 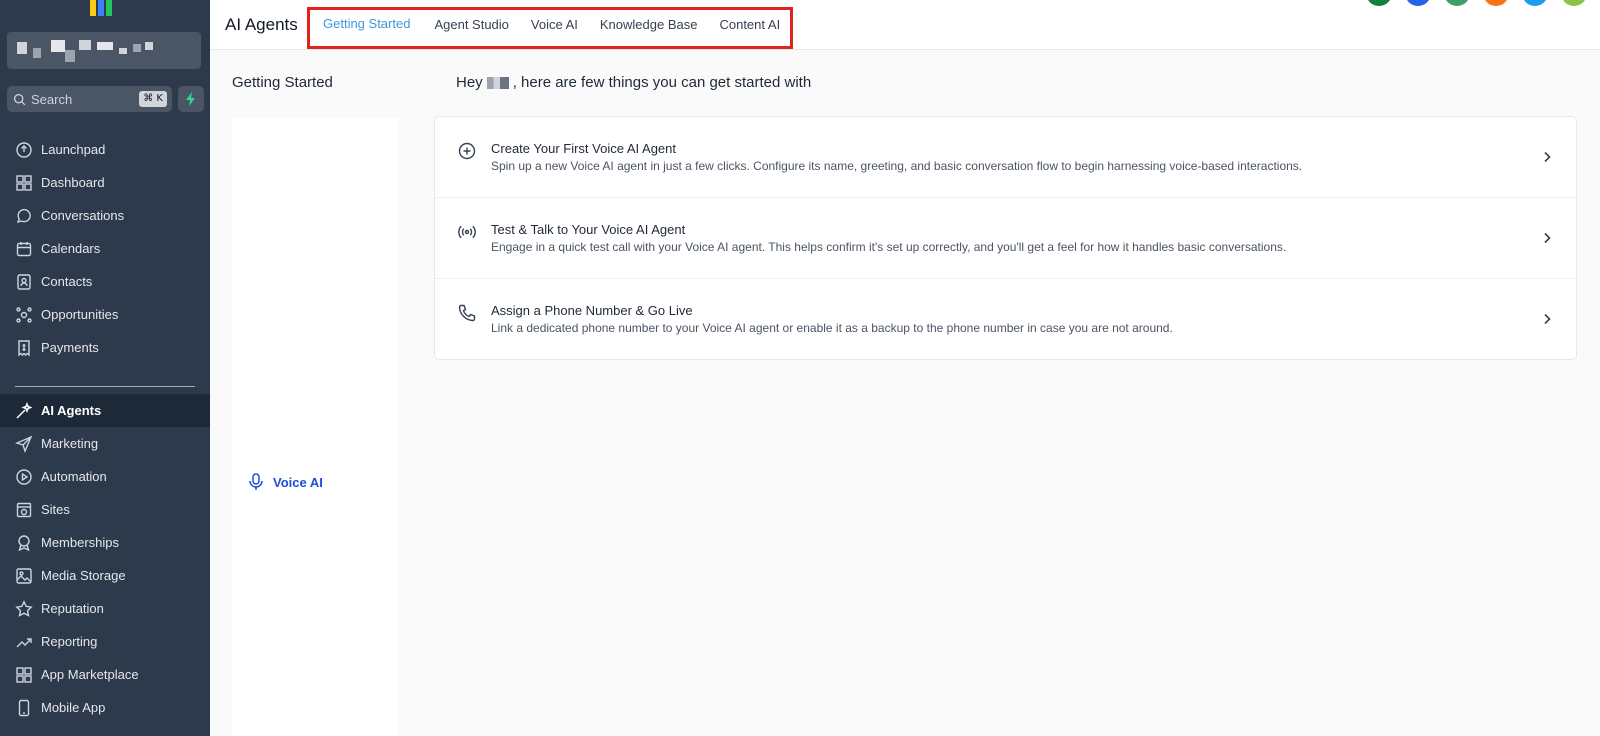 I want to click on logo, so click(x=104, y=8).